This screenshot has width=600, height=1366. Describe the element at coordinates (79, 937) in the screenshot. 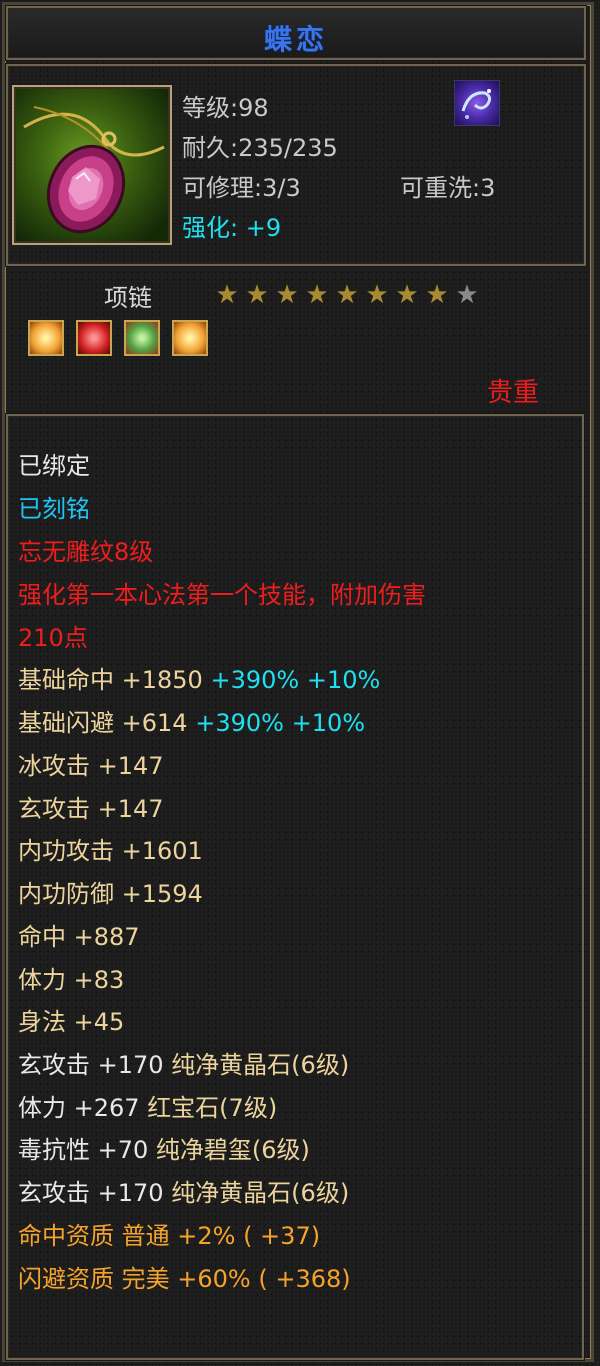

I see `attribute-row: 命中 +887` at that location.